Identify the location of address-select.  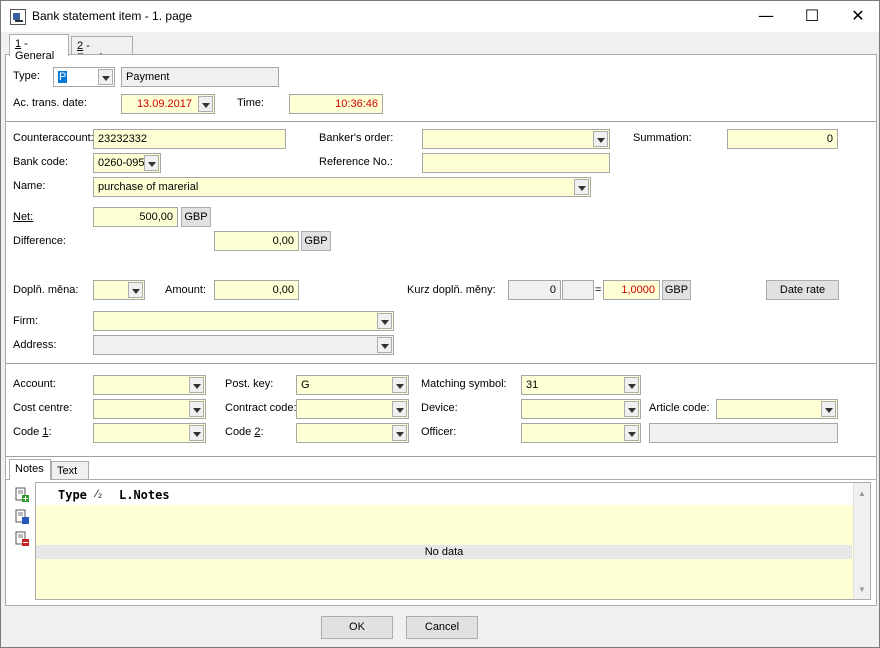
(243, 345).